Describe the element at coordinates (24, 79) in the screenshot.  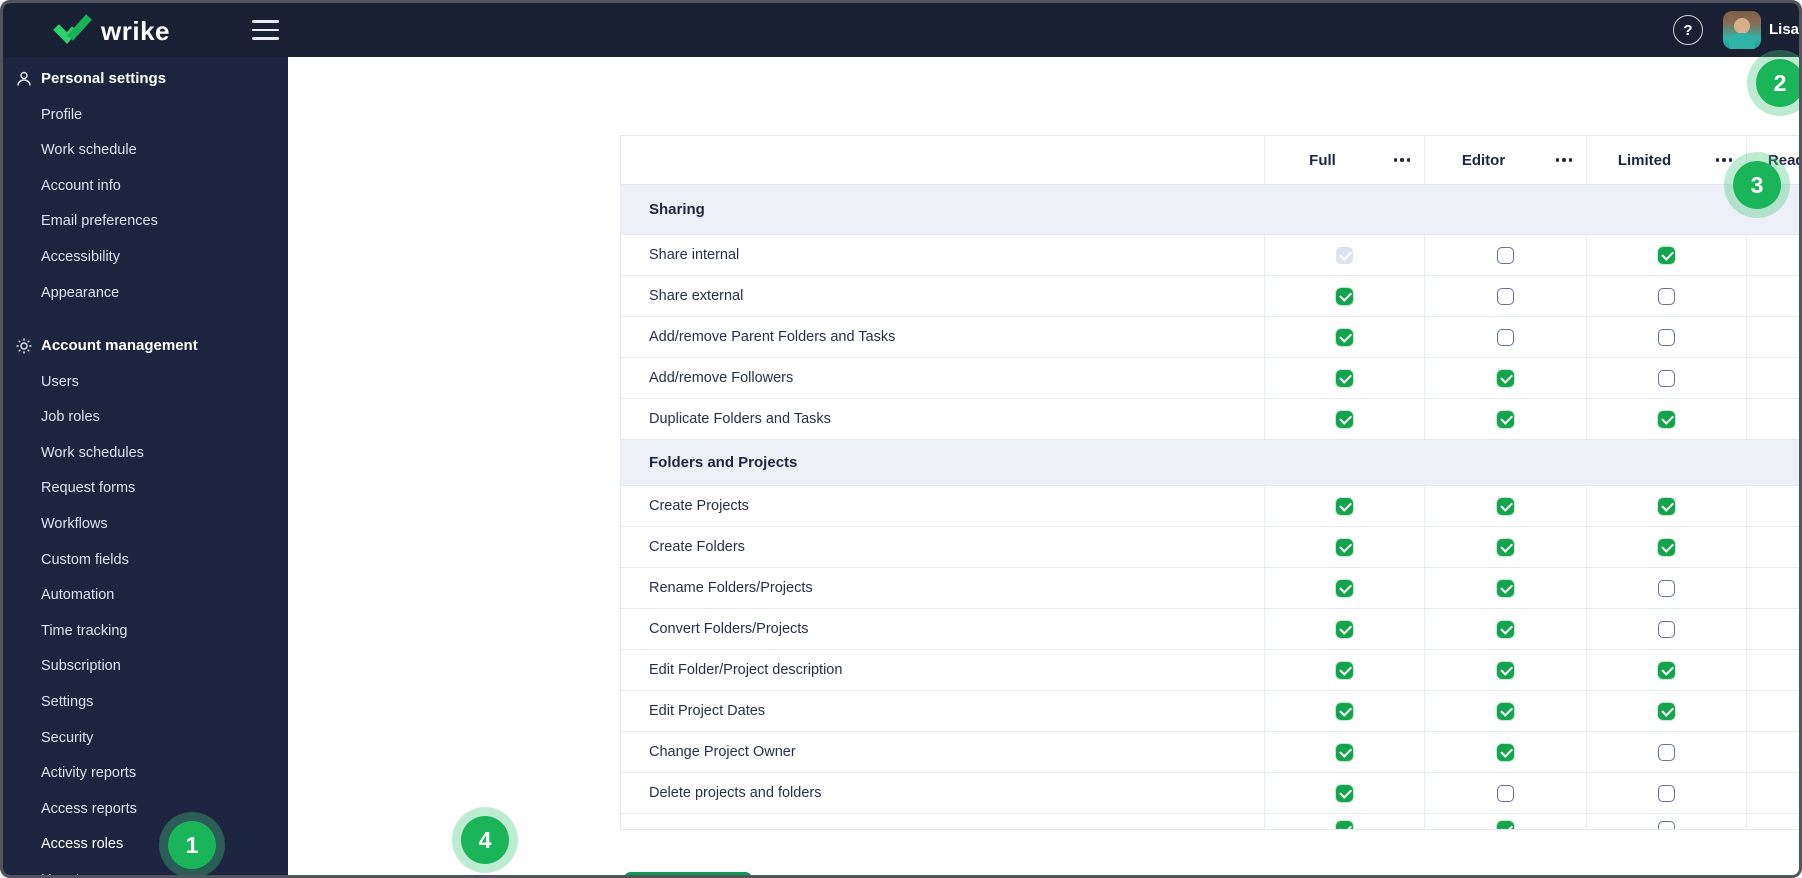
I see `person-icon` at that location.